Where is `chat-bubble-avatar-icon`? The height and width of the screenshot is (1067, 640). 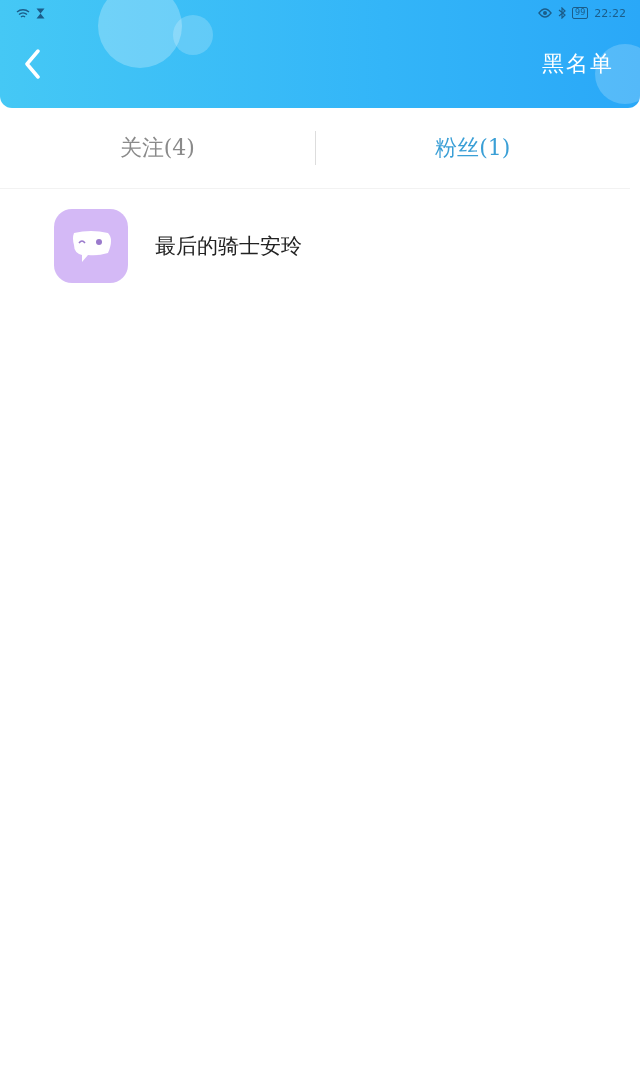 chat-bubble-avatar-icon is located at coordinates (91, 246).